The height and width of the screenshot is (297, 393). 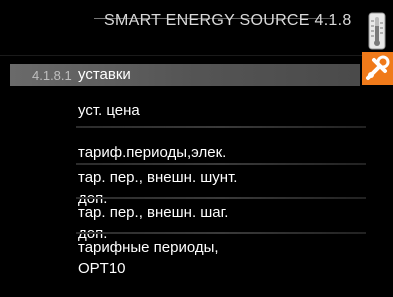 I want to click on thermometer-icon, so click(x=377, y=31).